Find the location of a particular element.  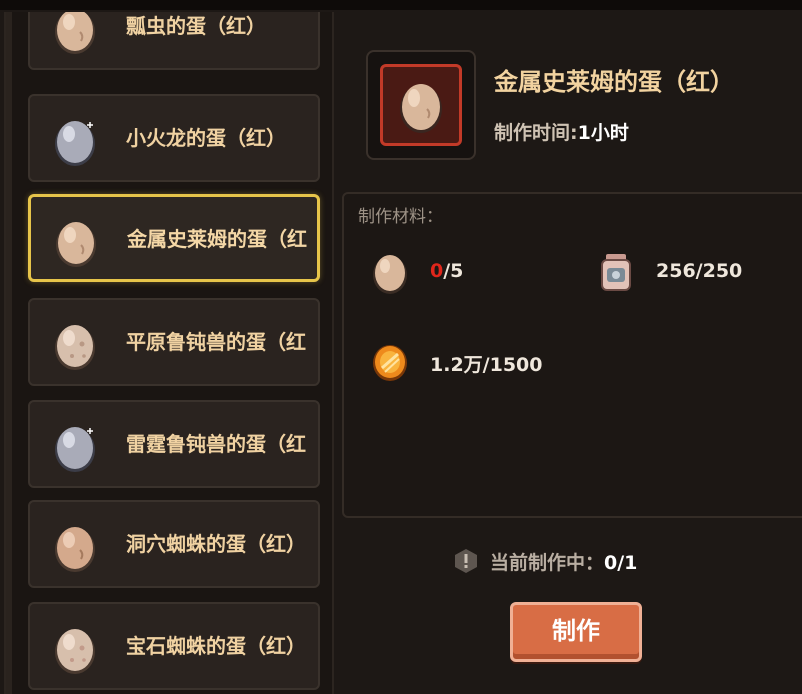

recipe-item: 宝石蜘蛛的蛋（红） is located at coordinates (174, 646).